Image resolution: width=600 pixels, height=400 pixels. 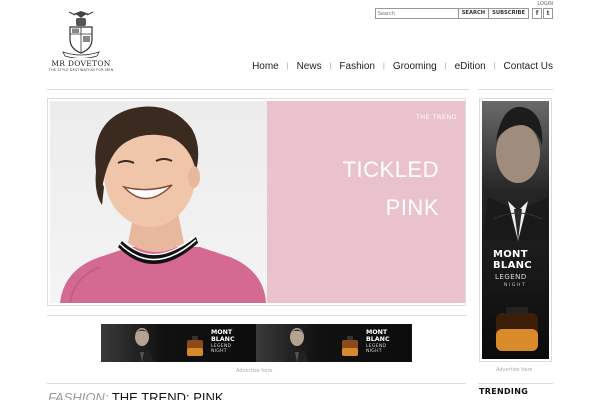 I want to click on trending-heading: TRENDING, so click(x=504, y=391).